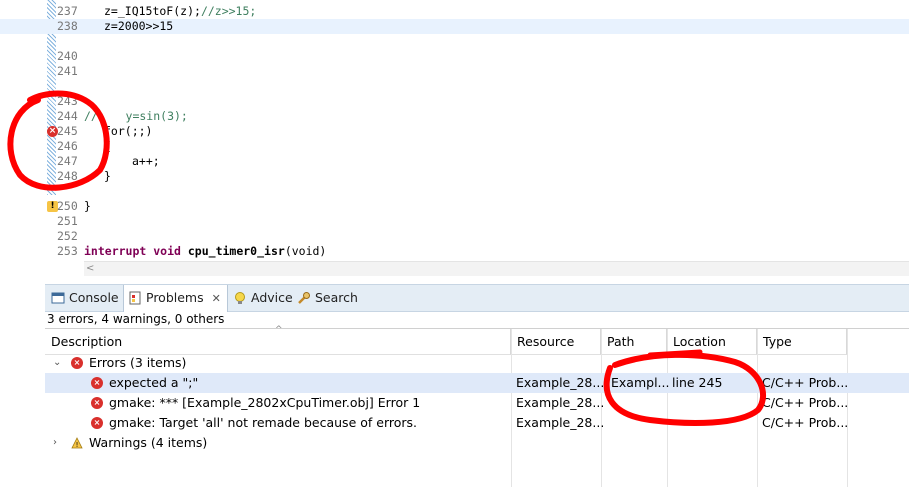 The height and width of the screenshot is (487, 909). I want to click on code-line: 246 {, so click(454, 146).